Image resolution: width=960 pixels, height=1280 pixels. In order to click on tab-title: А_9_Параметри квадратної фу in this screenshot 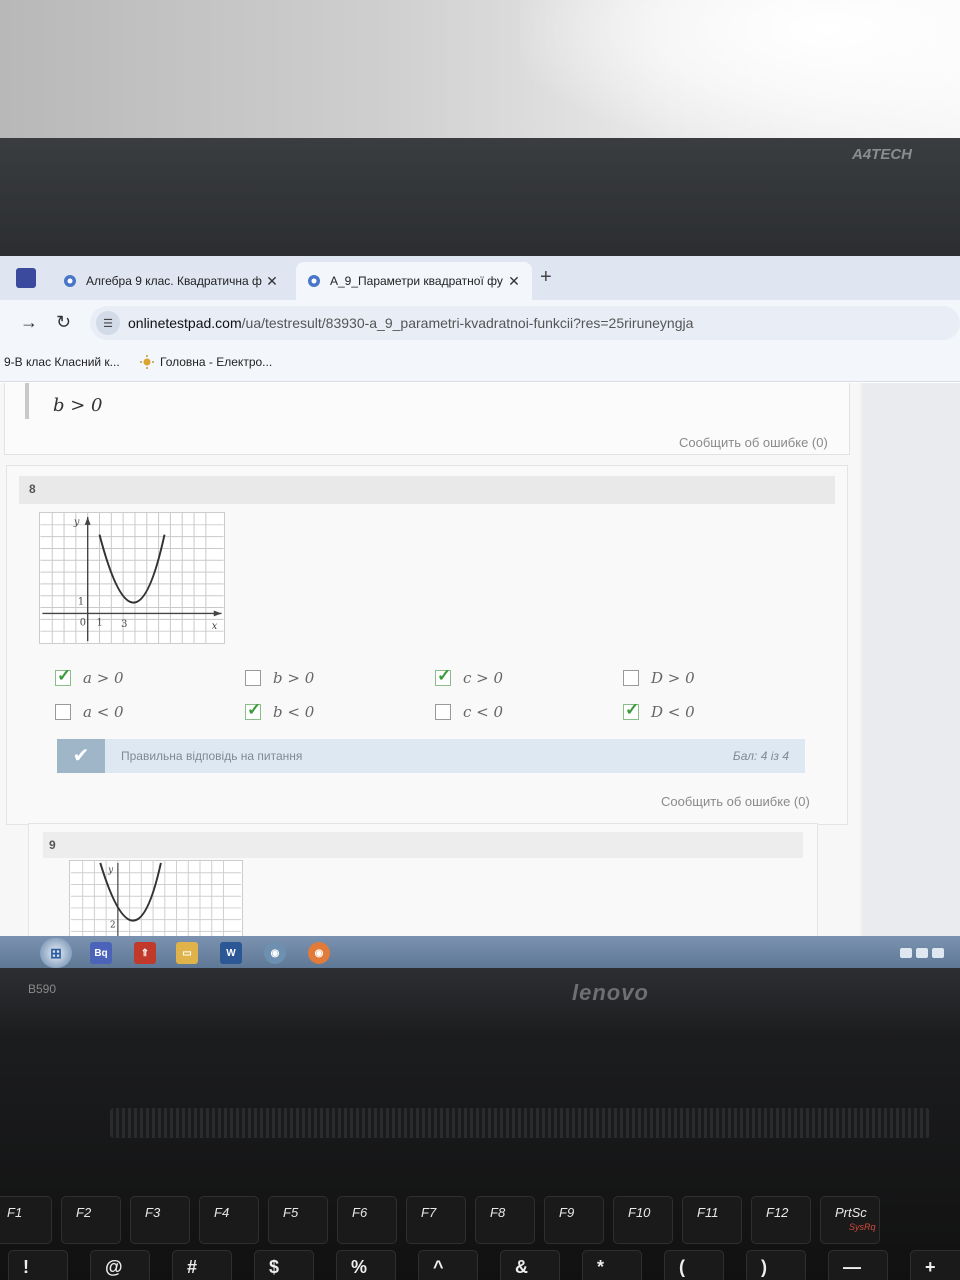, I will do `click(416, 281)`.